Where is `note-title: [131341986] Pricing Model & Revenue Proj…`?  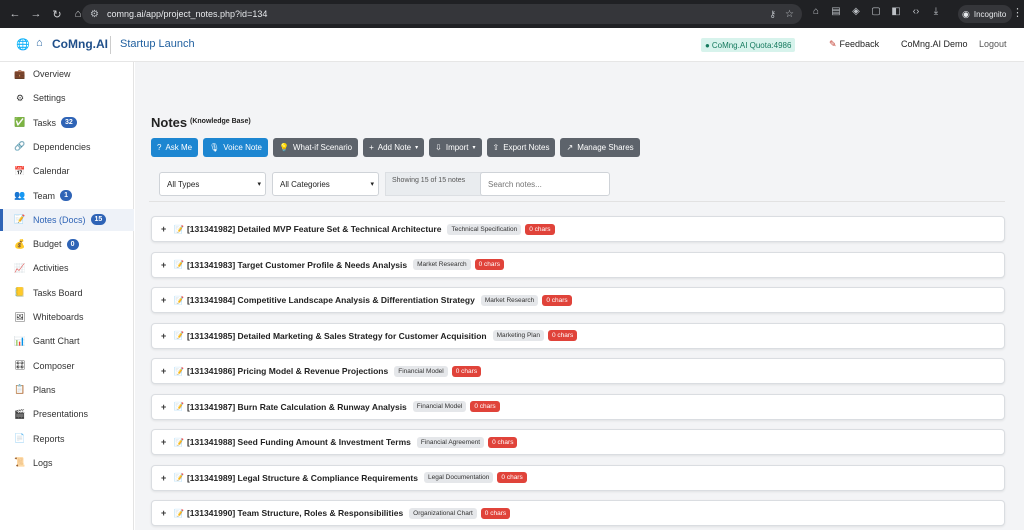 note-title: [131341986] Pricing Model & Revenue Proj… is located at coordinates (287, 371).